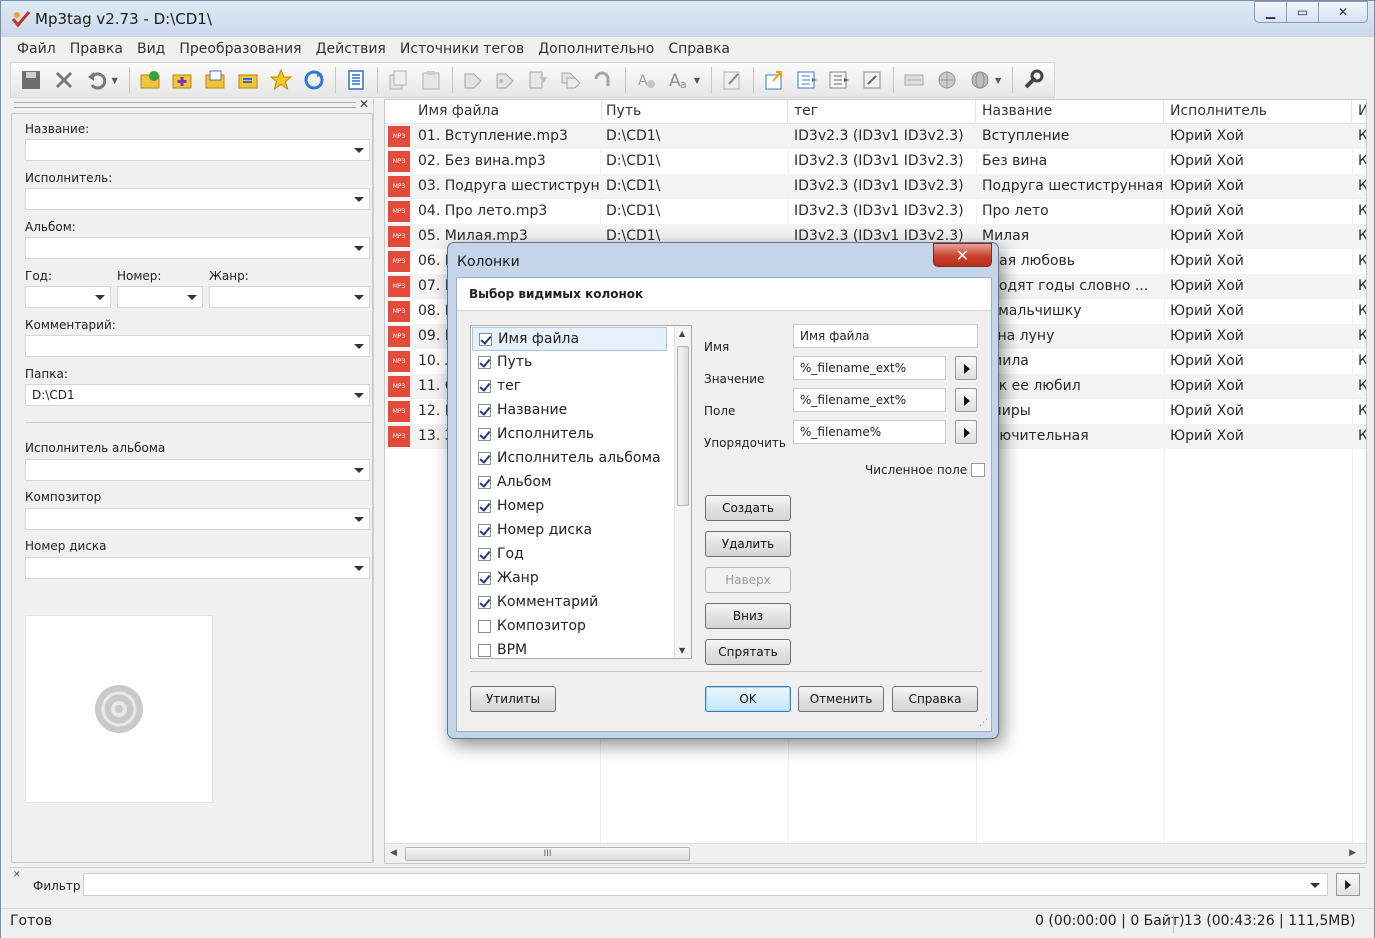  Describe the element at coordinates (36, 49) in the screenshot. I see `menu-file: Файл` at that location.